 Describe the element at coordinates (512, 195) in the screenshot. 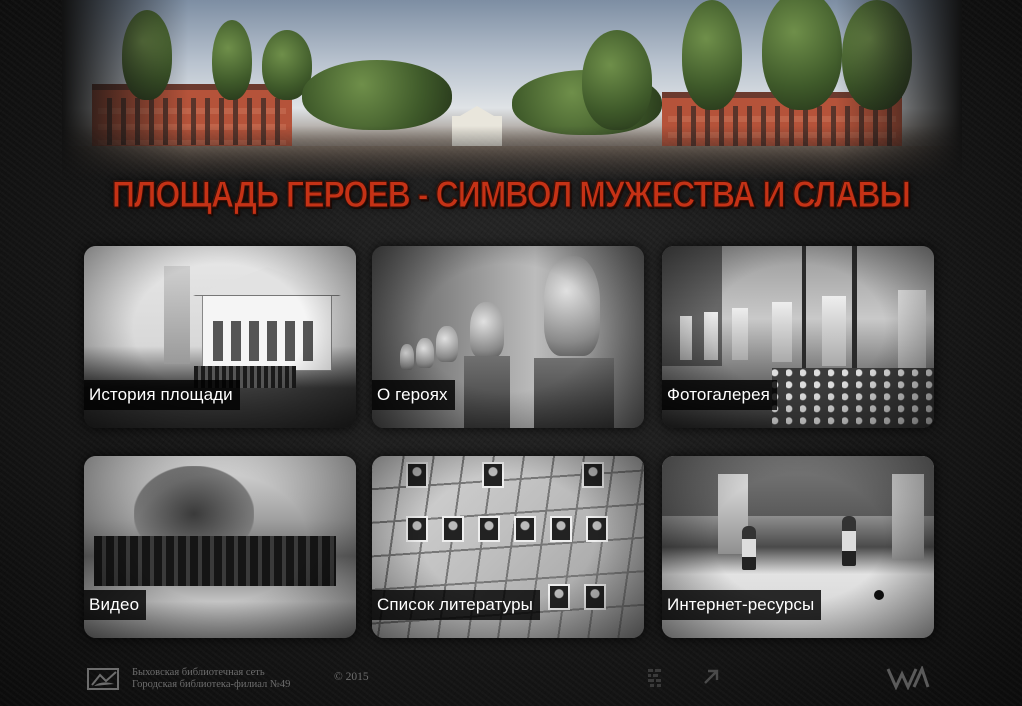

I see `page-title: ПЛОЩАДЬ ГЕРОЕВ - СИМВОЛ МУЖЕСТВА И СЛАВЫ` at that location.